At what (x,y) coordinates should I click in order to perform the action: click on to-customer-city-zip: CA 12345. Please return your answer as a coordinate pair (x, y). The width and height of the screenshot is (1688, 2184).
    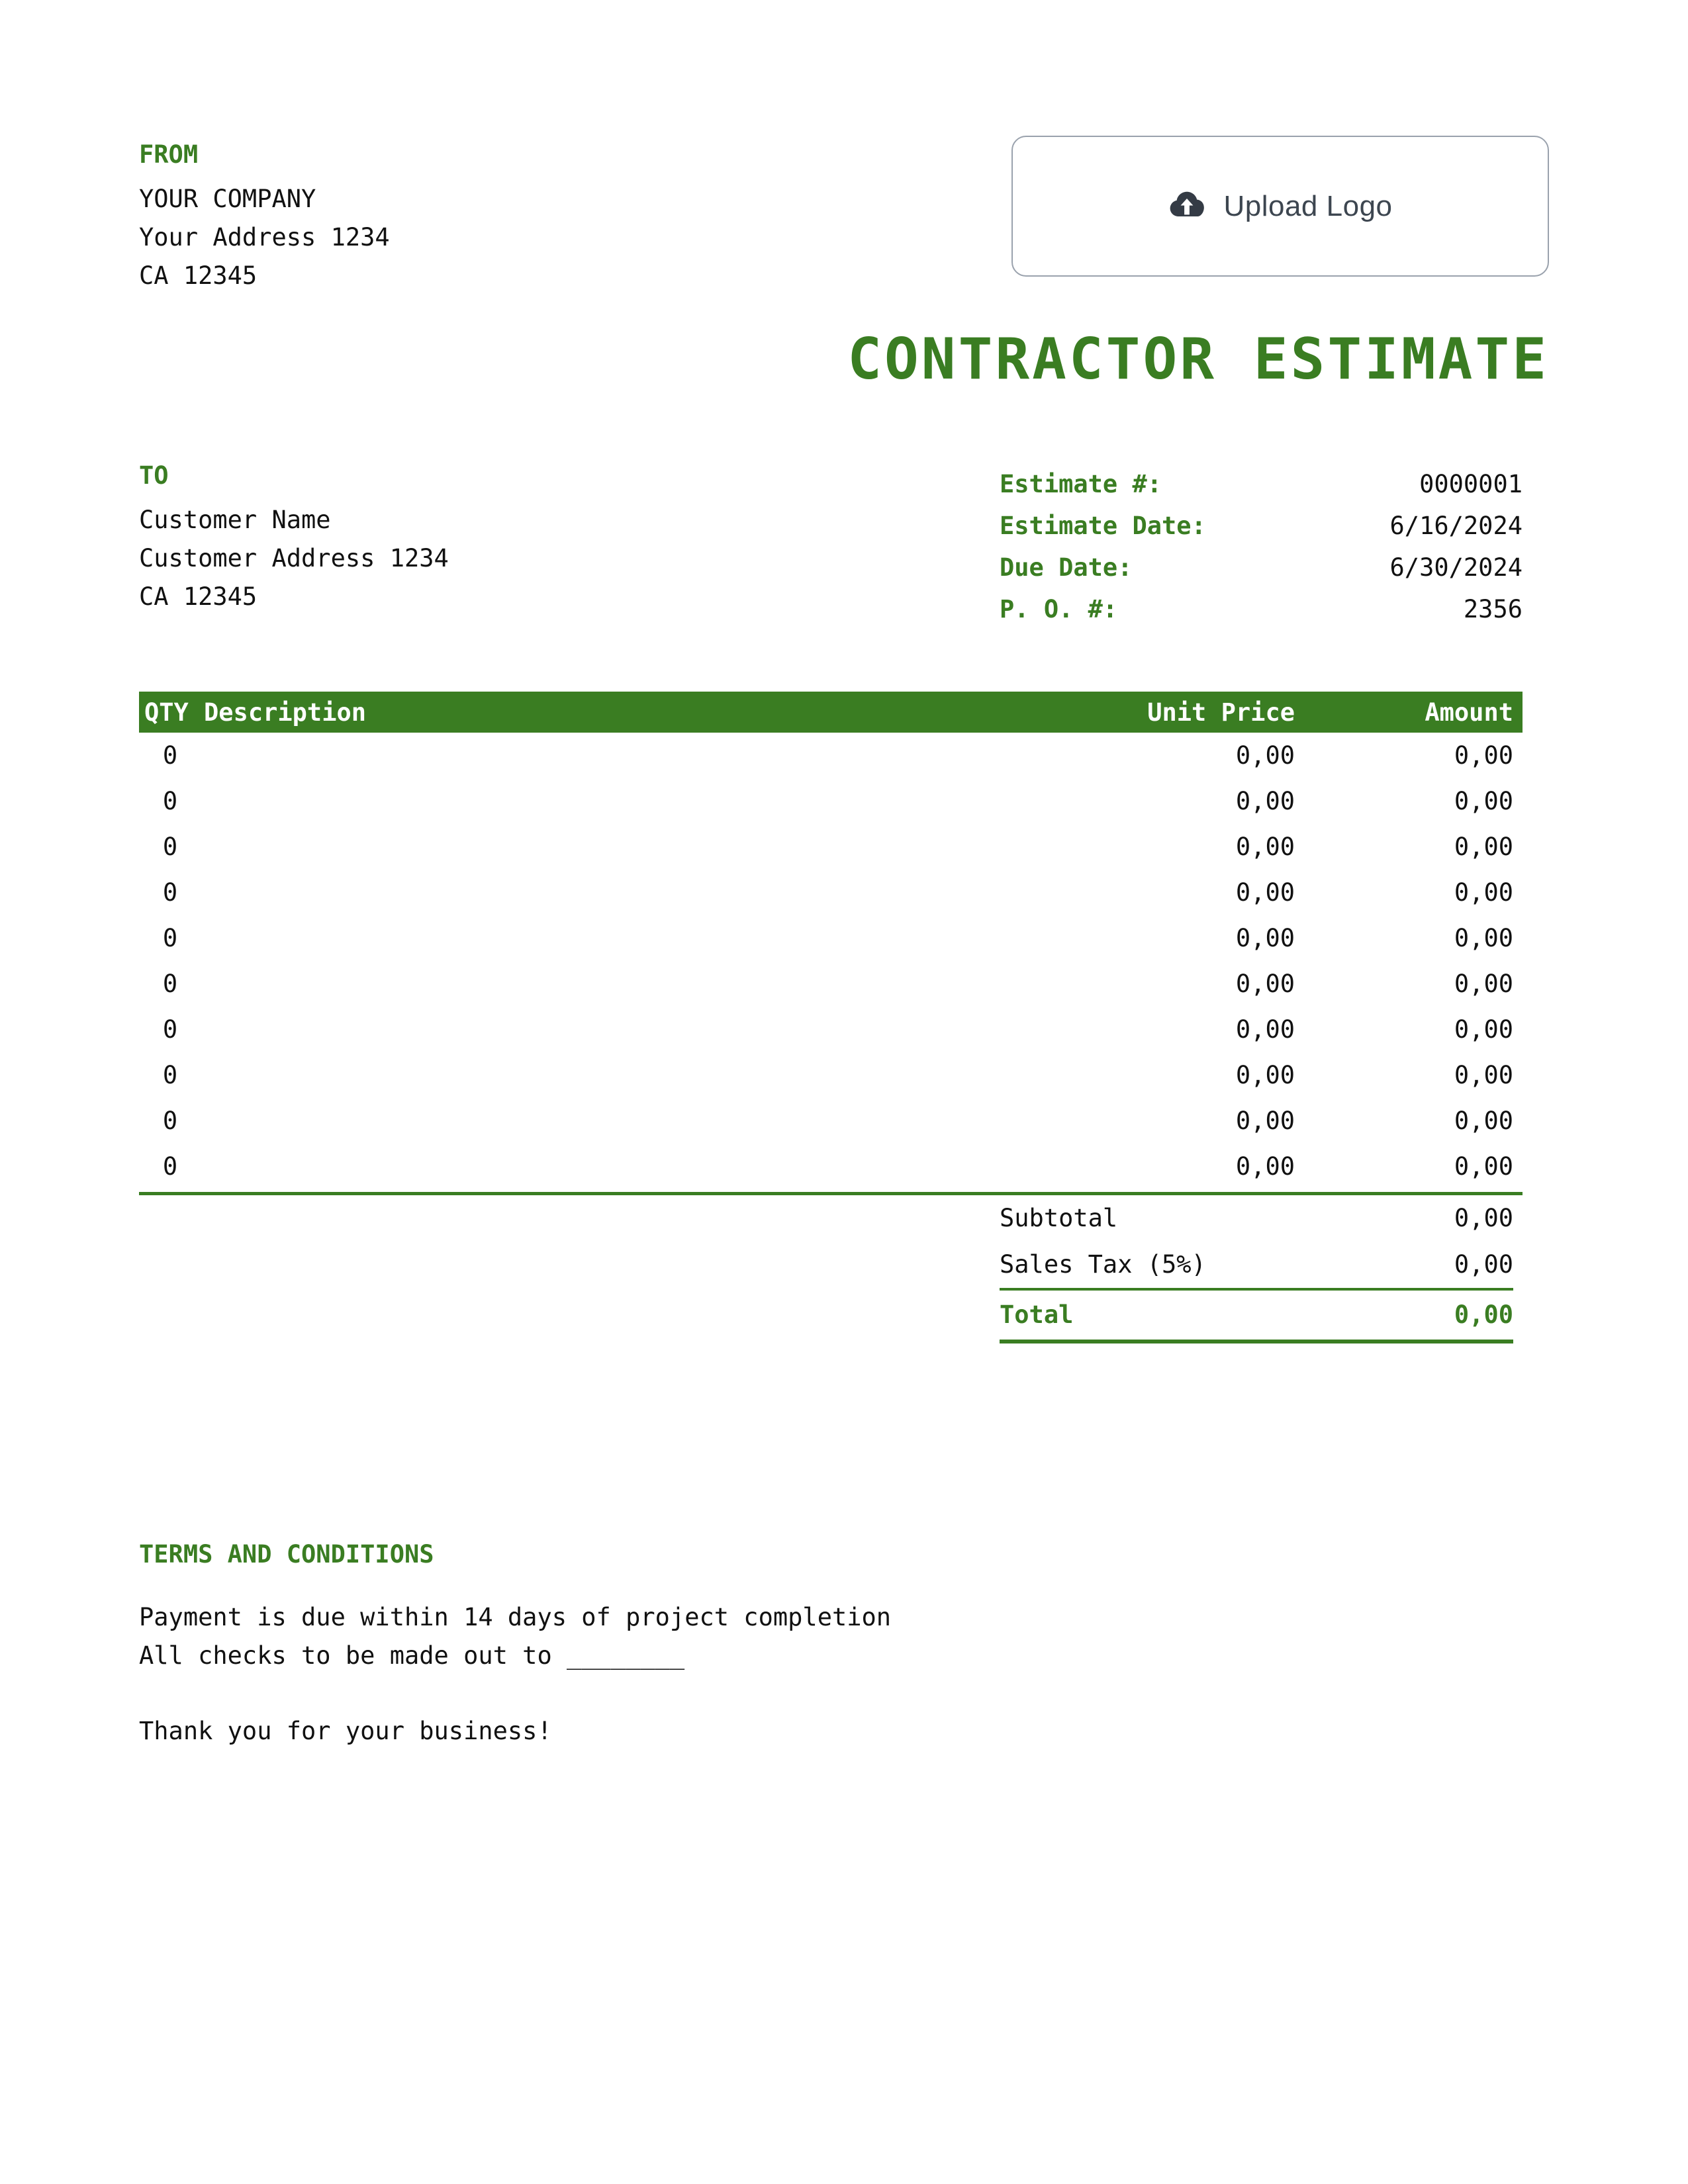
    Looking at the image, I should click on (470, 597).